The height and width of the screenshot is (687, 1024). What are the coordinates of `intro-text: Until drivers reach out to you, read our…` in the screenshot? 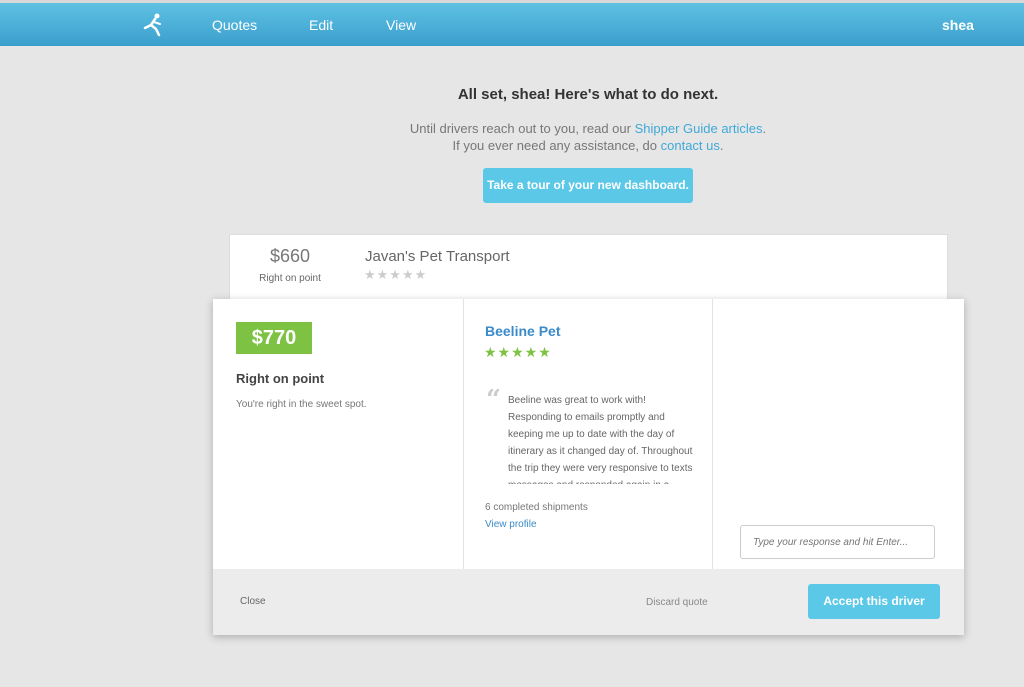 It's located at (512, 137).